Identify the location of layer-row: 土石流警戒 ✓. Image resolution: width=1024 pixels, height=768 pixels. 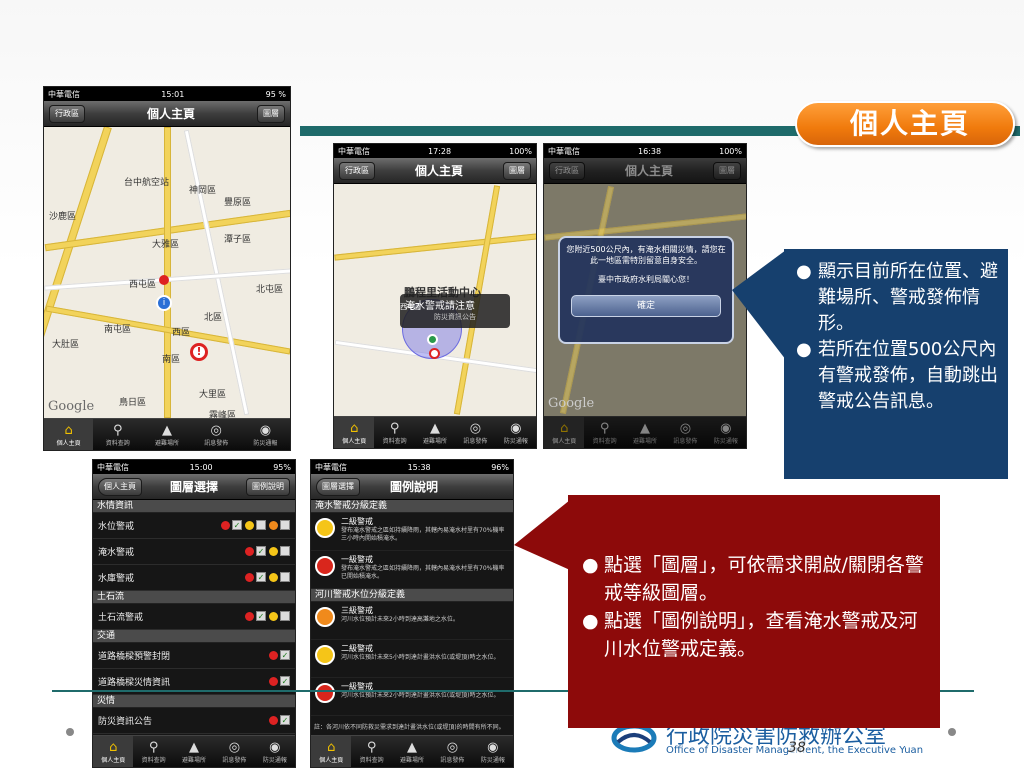
(194, 617).